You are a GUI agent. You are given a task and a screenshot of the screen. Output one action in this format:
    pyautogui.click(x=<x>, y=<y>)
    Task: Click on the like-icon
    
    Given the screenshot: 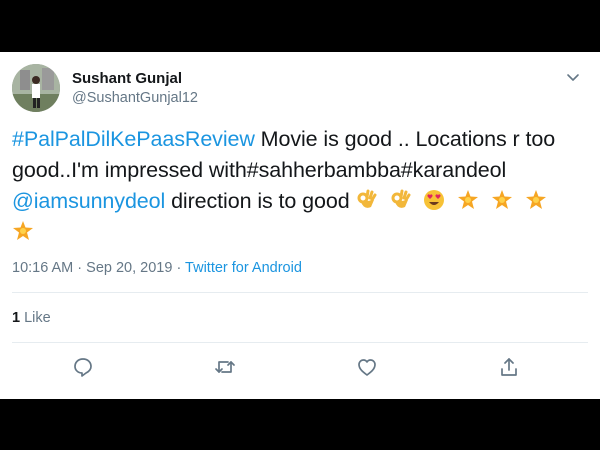 What is the action you would take?
    pyautogui.click(x=367, y=367)
    